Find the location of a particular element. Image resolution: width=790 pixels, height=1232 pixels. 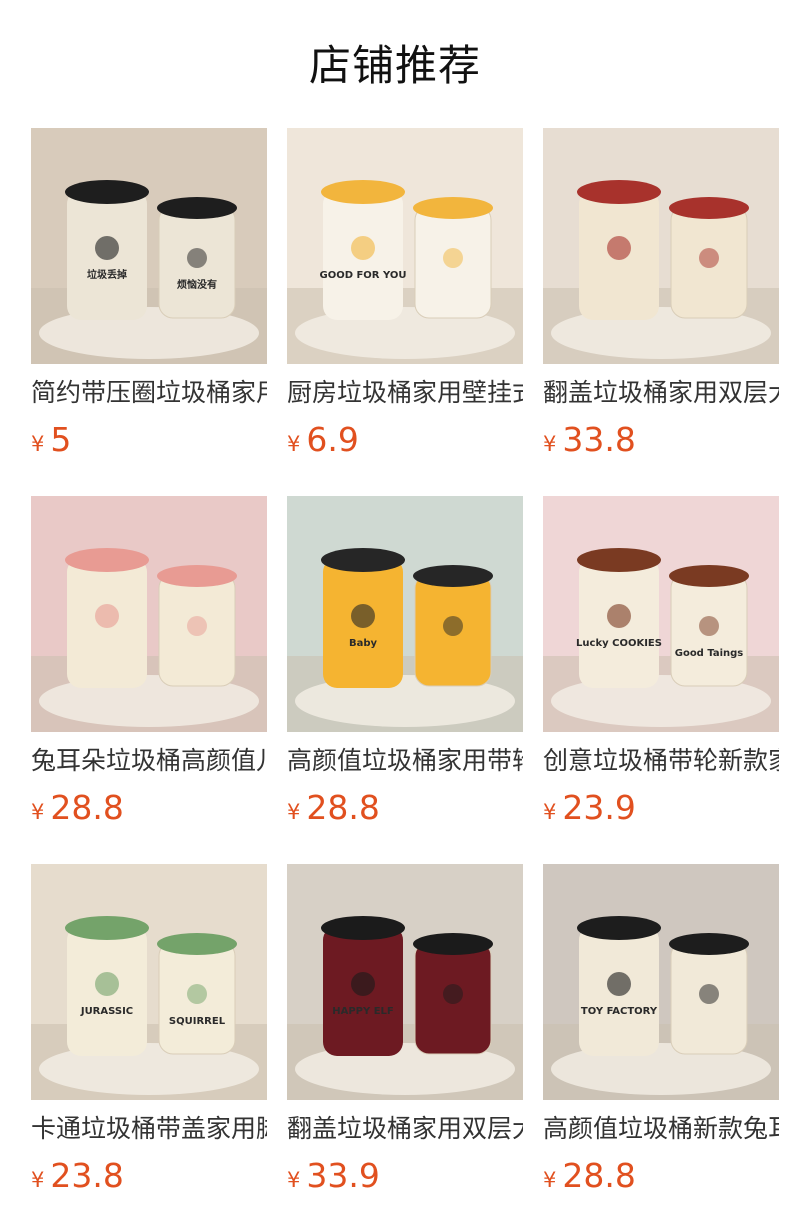

product-card: TOY FACTORY 高颜值垃圾桶新款兔耳朵 ¥28.8 is located at coordinates (661, 1030).